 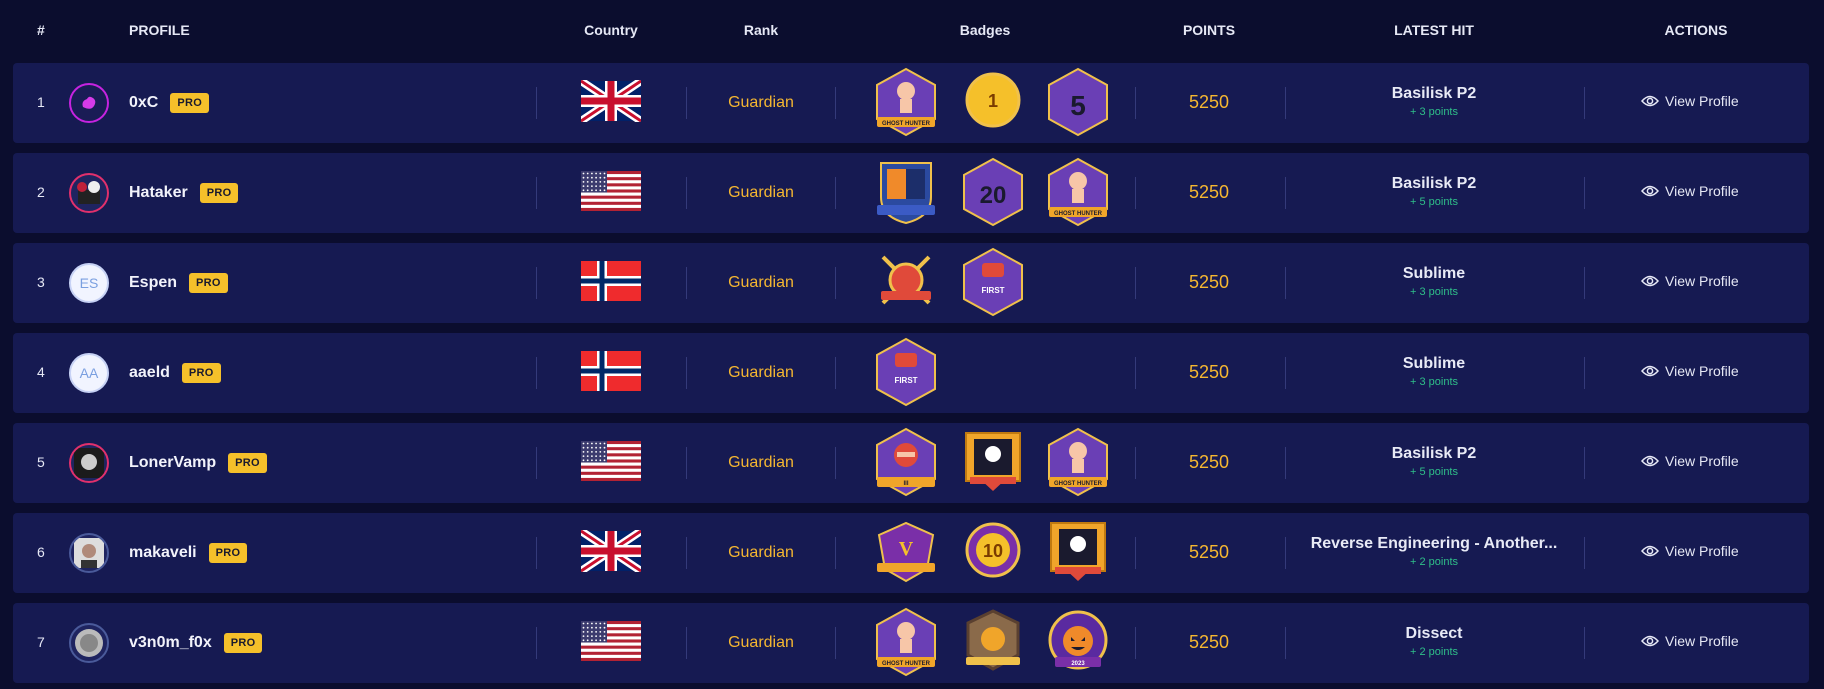 What do you see at coordinates (184, 193) in the screenshot?
I see `username: Hataker PRO` at bounding box center [184, 193].